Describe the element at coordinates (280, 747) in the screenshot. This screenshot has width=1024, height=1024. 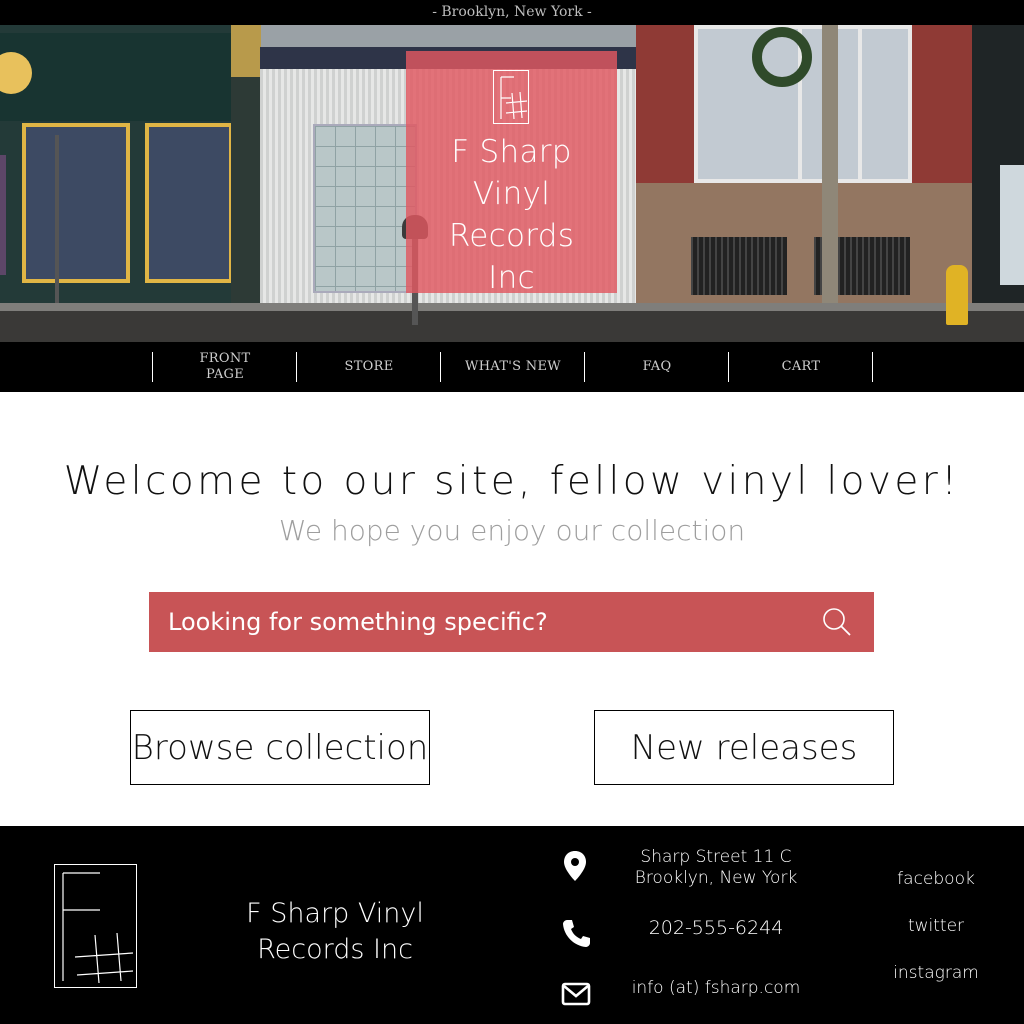
I see `browse-collection-button: Browse collection` at that location.